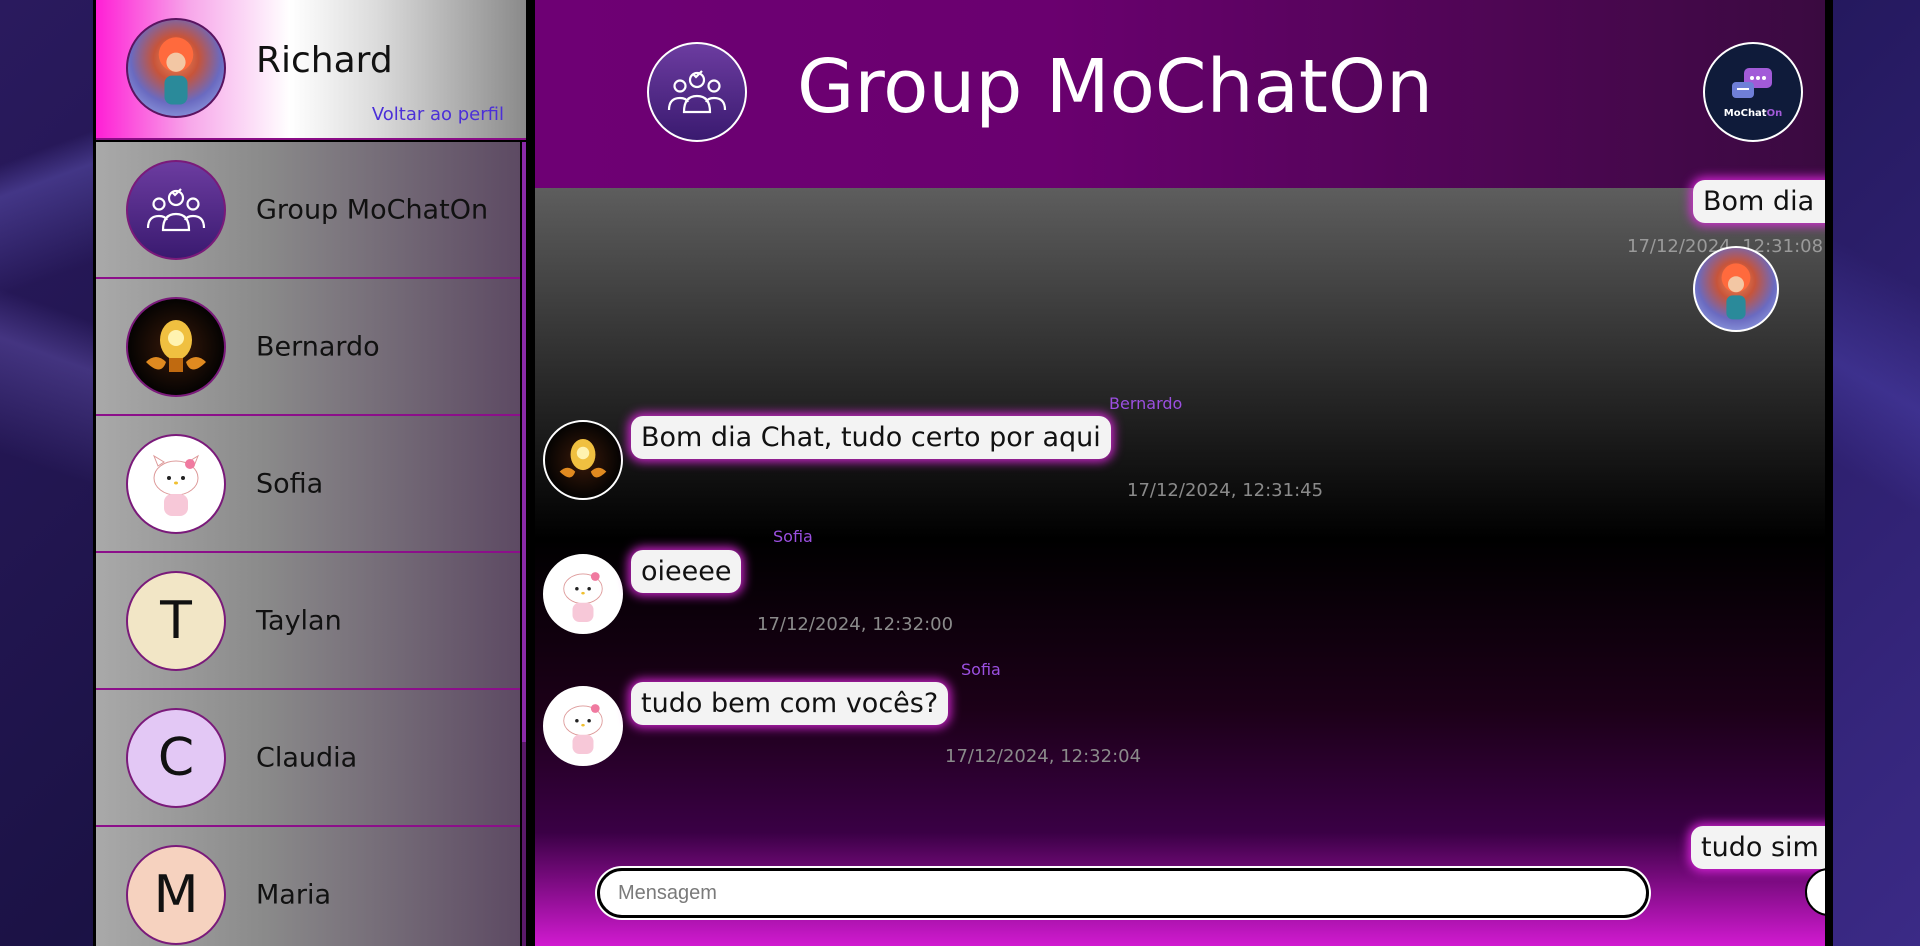  I want to click on profile-header: Richard Voltar ao perfil, so click(311, 70).